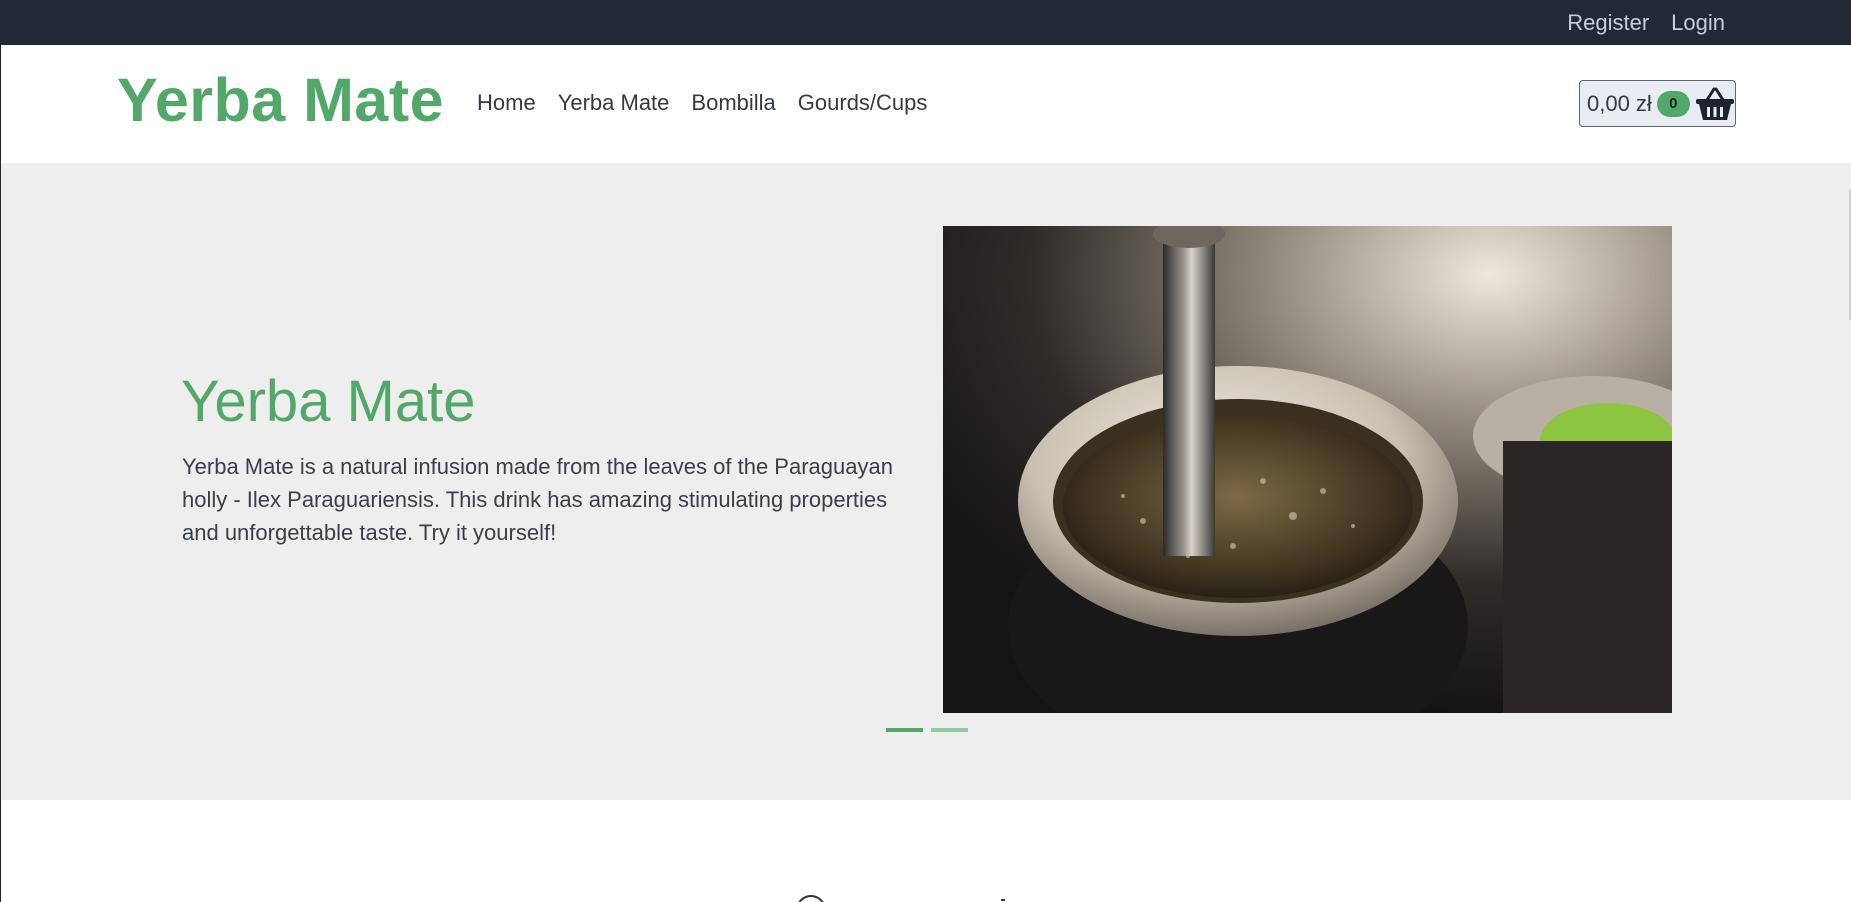  Describe the element at coordinates (1608, 23) in the screenshot. I see `register-link: Register` at that location.